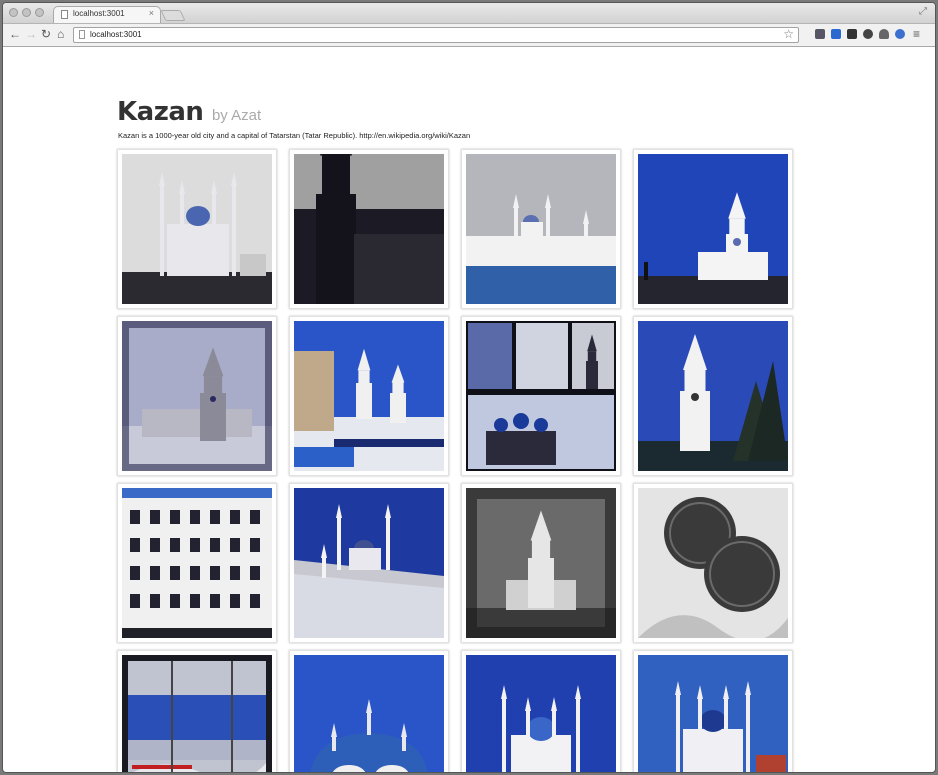 The height and width of the screenshot is (775, 938). What do you see at coordinates (31, 34) in the screenshot?
I see `forward-arrow-icon: →` at bounding box center [31, 34].